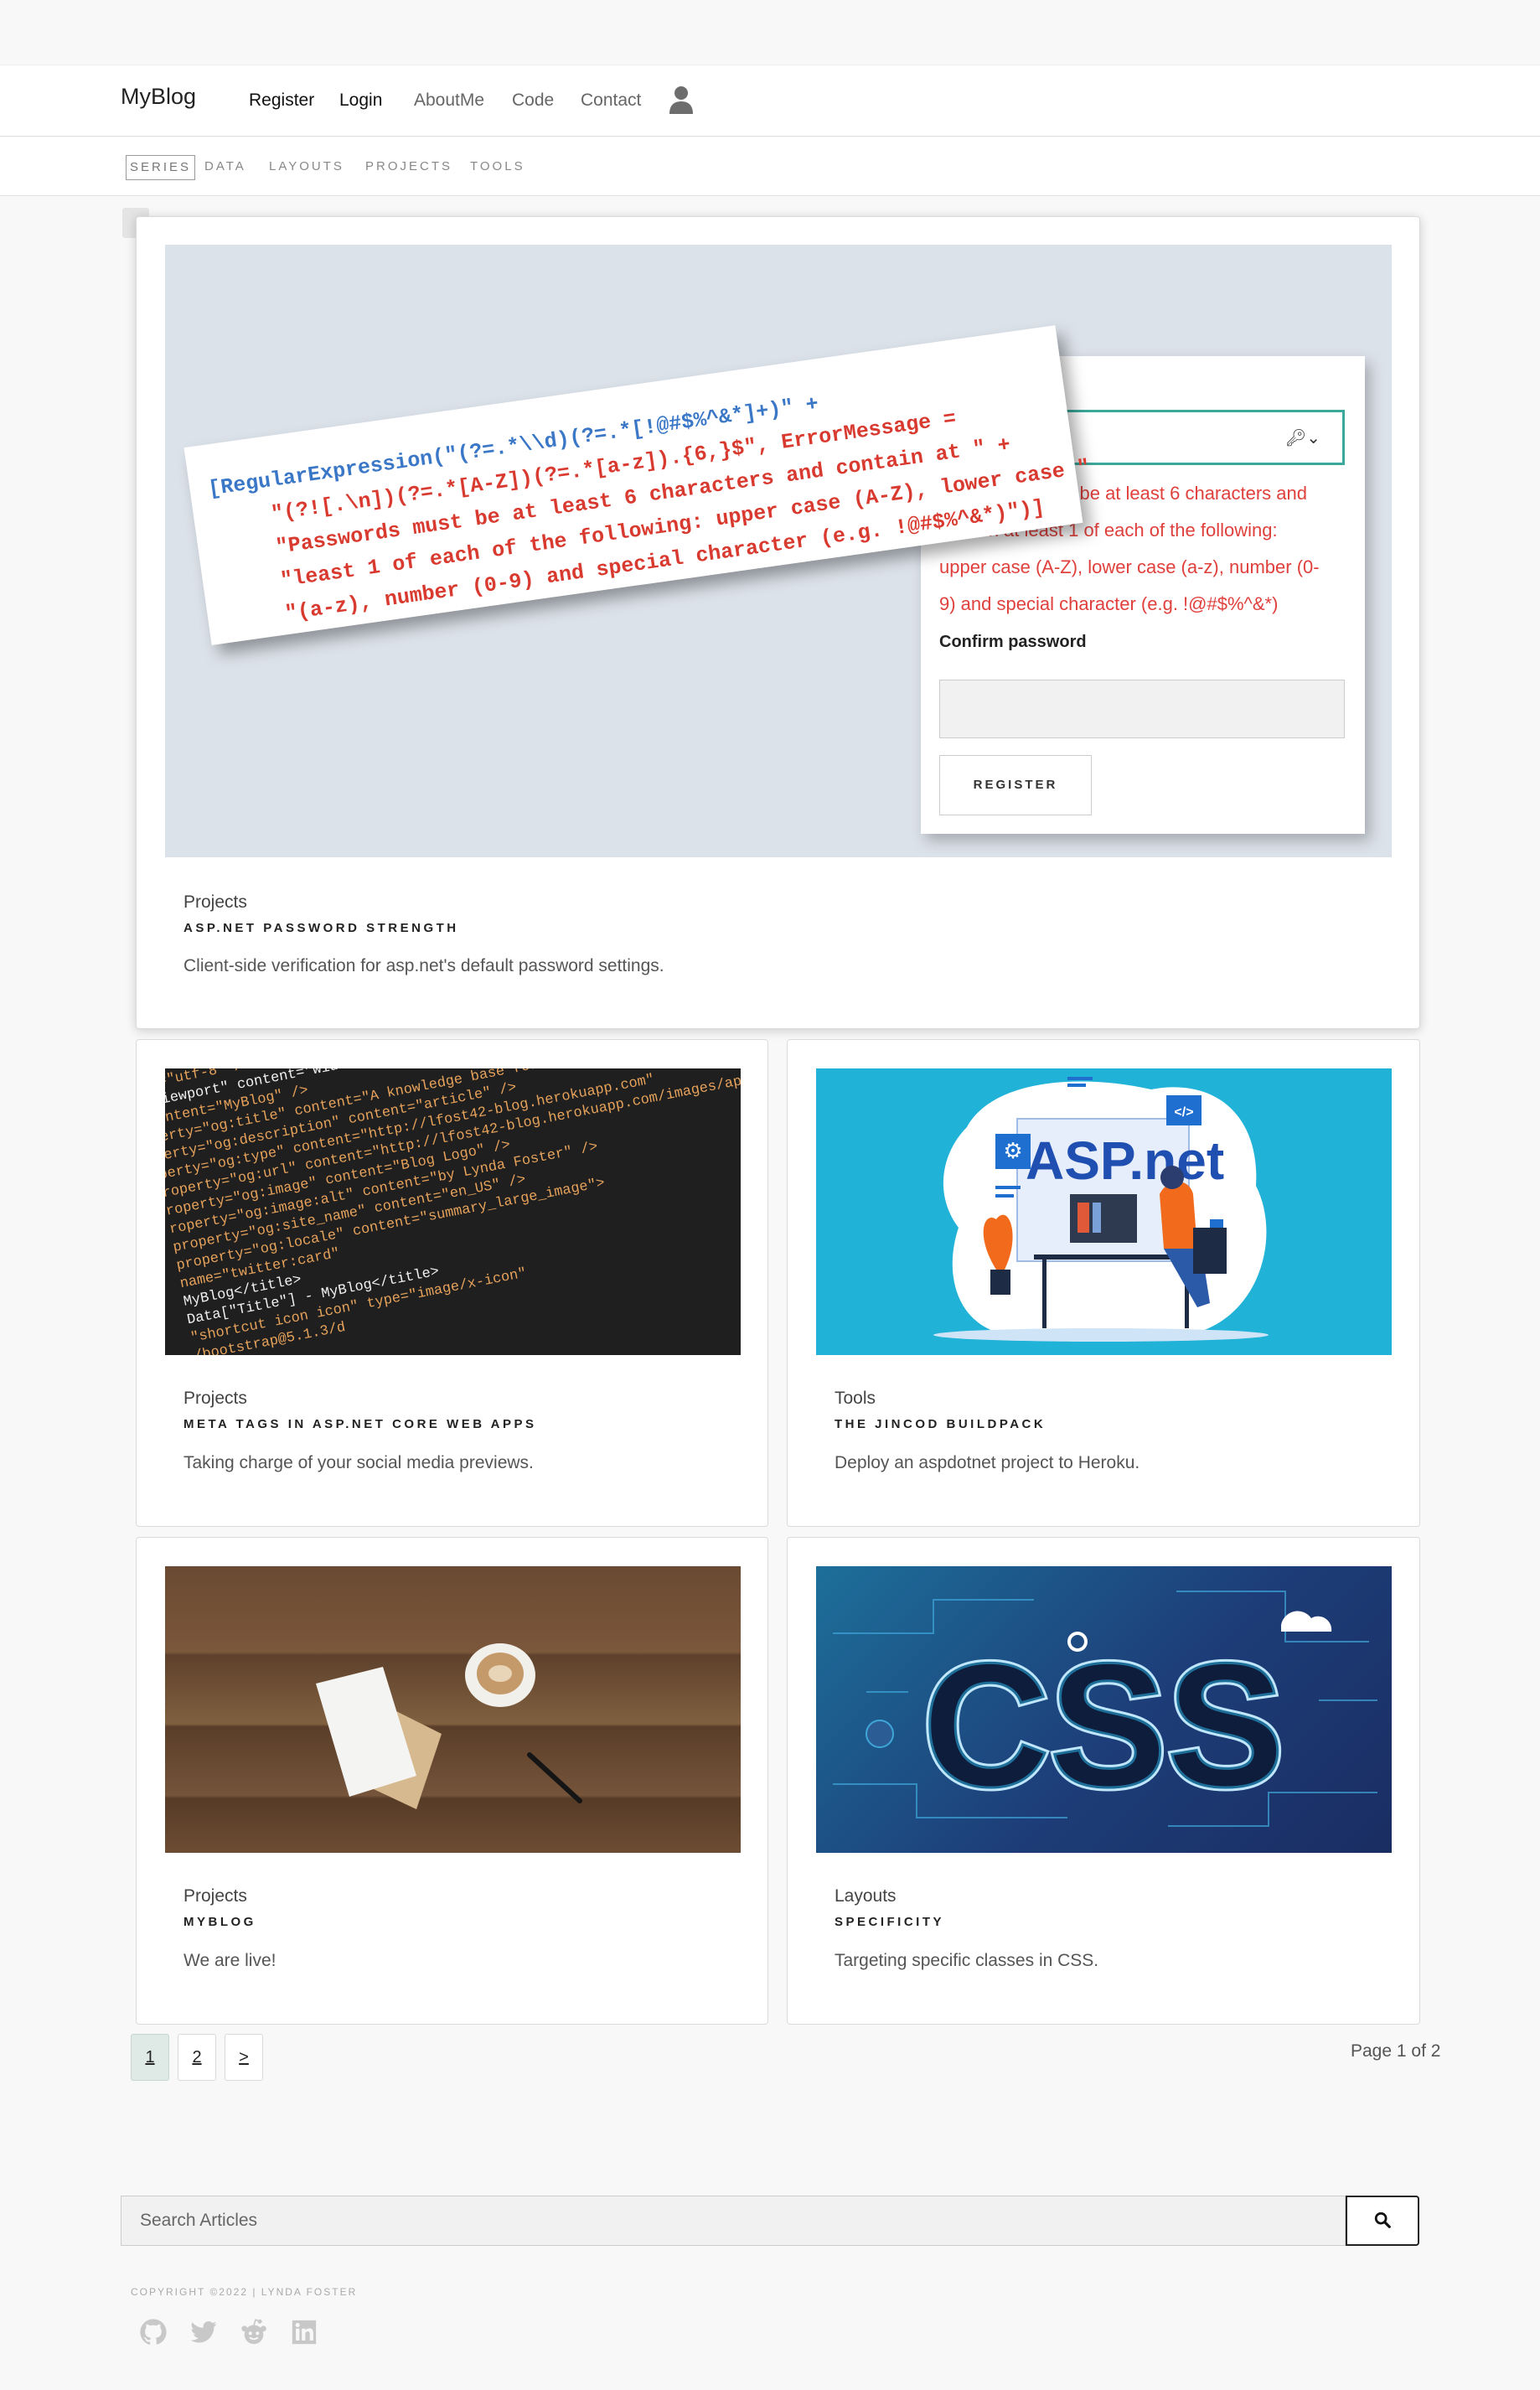 The width and height of the screenshot is (1540, 2390). I want to click on css-illustration: CSS CSS, so click(1104, 1709).